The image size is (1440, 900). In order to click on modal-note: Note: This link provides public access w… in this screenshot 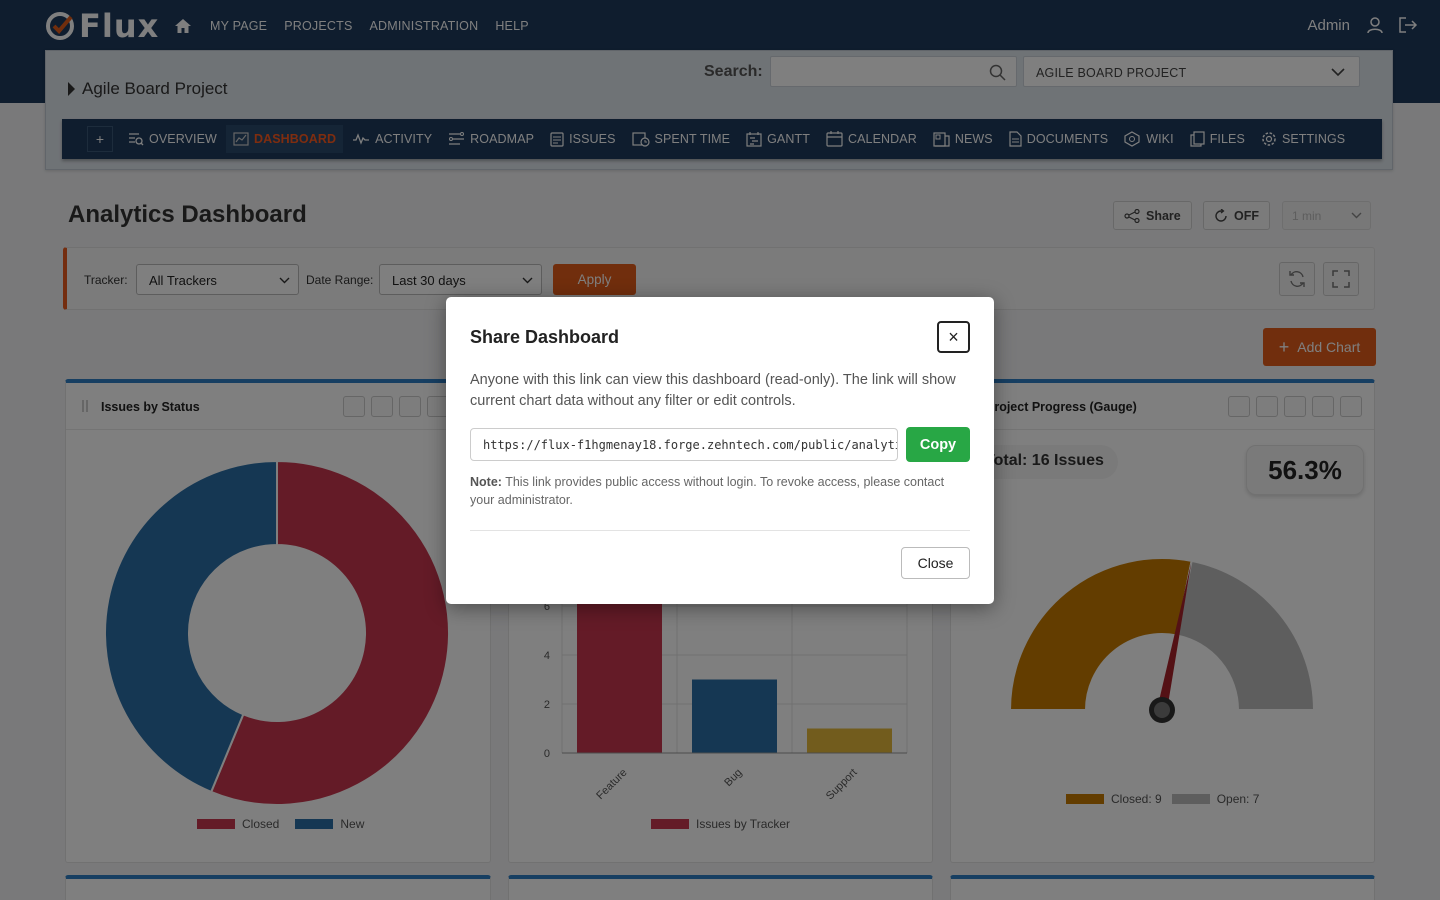, I will do `click(720, 491)`.